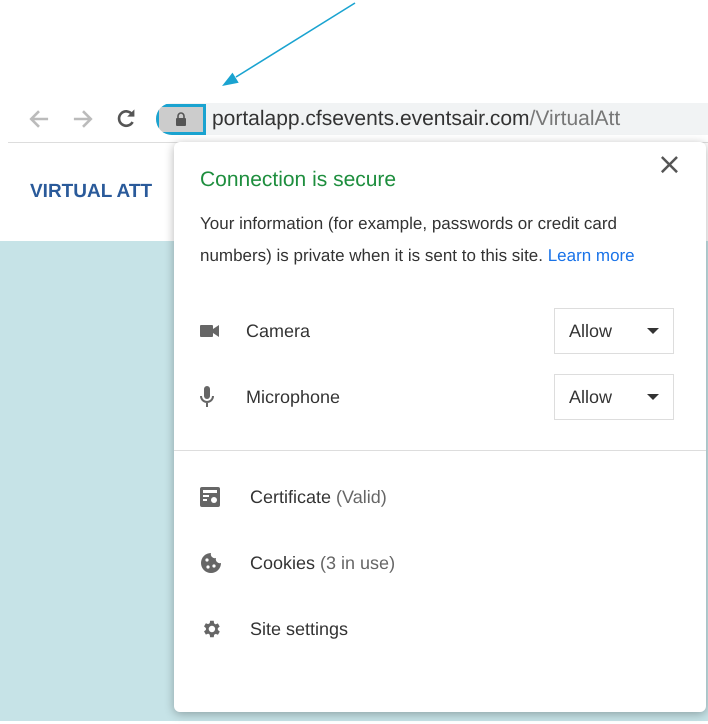 This screenshot has height=724, width=708. What do you see at coordinates (591, 255) in the screenshot?
I see `learn-more-link: Learn more` at bounding box center [591, 255].